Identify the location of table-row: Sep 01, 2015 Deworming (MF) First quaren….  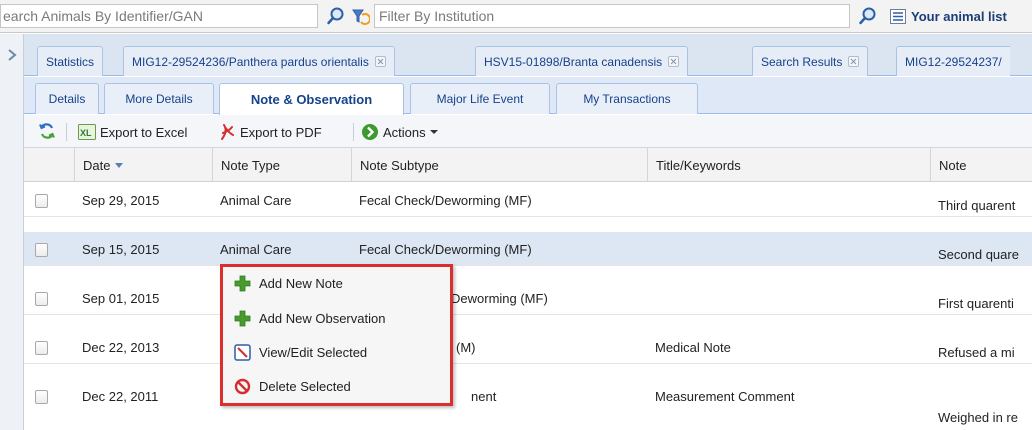
(528, 298).